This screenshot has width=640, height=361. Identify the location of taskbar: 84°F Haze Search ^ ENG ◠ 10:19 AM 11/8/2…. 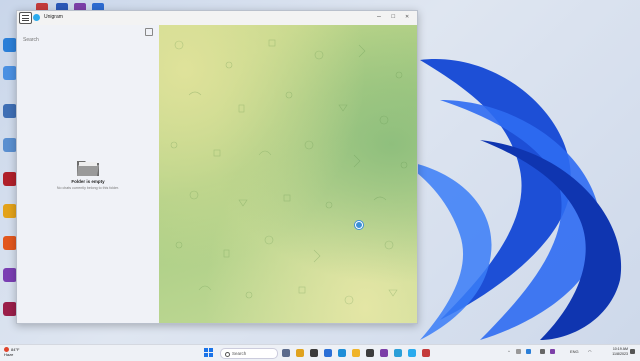
(320, 352).